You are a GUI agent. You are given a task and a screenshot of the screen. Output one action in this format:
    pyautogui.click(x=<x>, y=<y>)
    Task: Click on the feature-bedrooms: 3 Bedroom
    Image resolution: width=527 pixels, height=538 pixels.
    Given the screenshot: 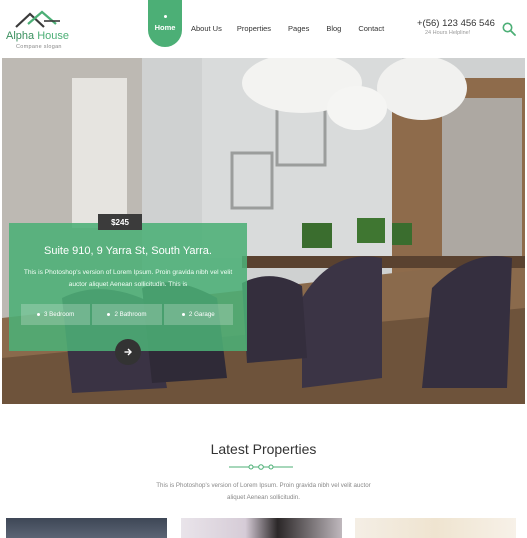 What is the action you would take?
    pyautogui.click(x=56, y=314)
    